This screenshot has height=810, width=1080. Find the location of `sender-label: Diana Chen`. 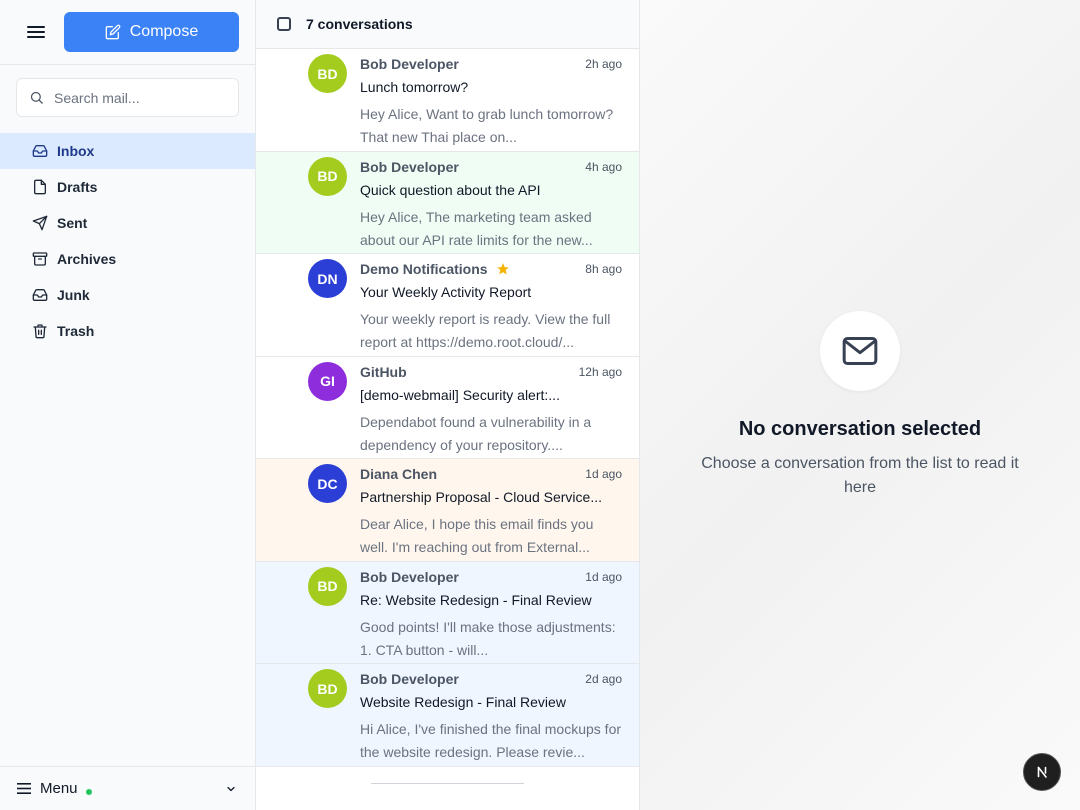

sender-label: Diana Chen is located at coordinates (399, 474).